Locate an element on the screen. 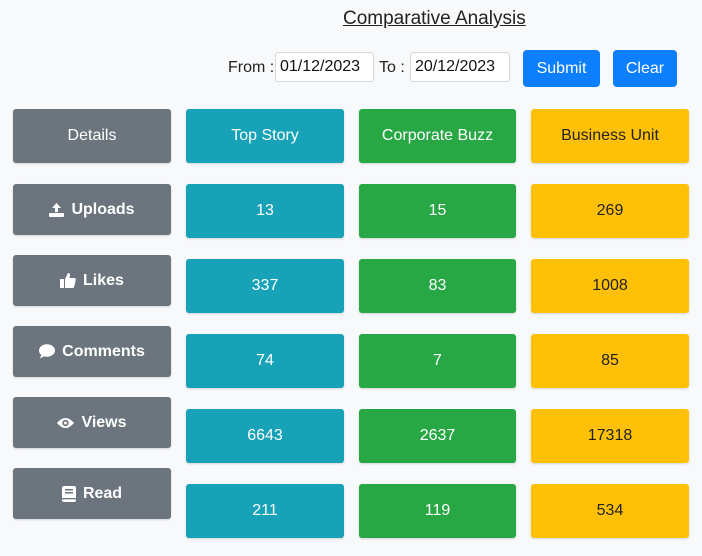  from-label: From : is located at coordinates (251, 67).